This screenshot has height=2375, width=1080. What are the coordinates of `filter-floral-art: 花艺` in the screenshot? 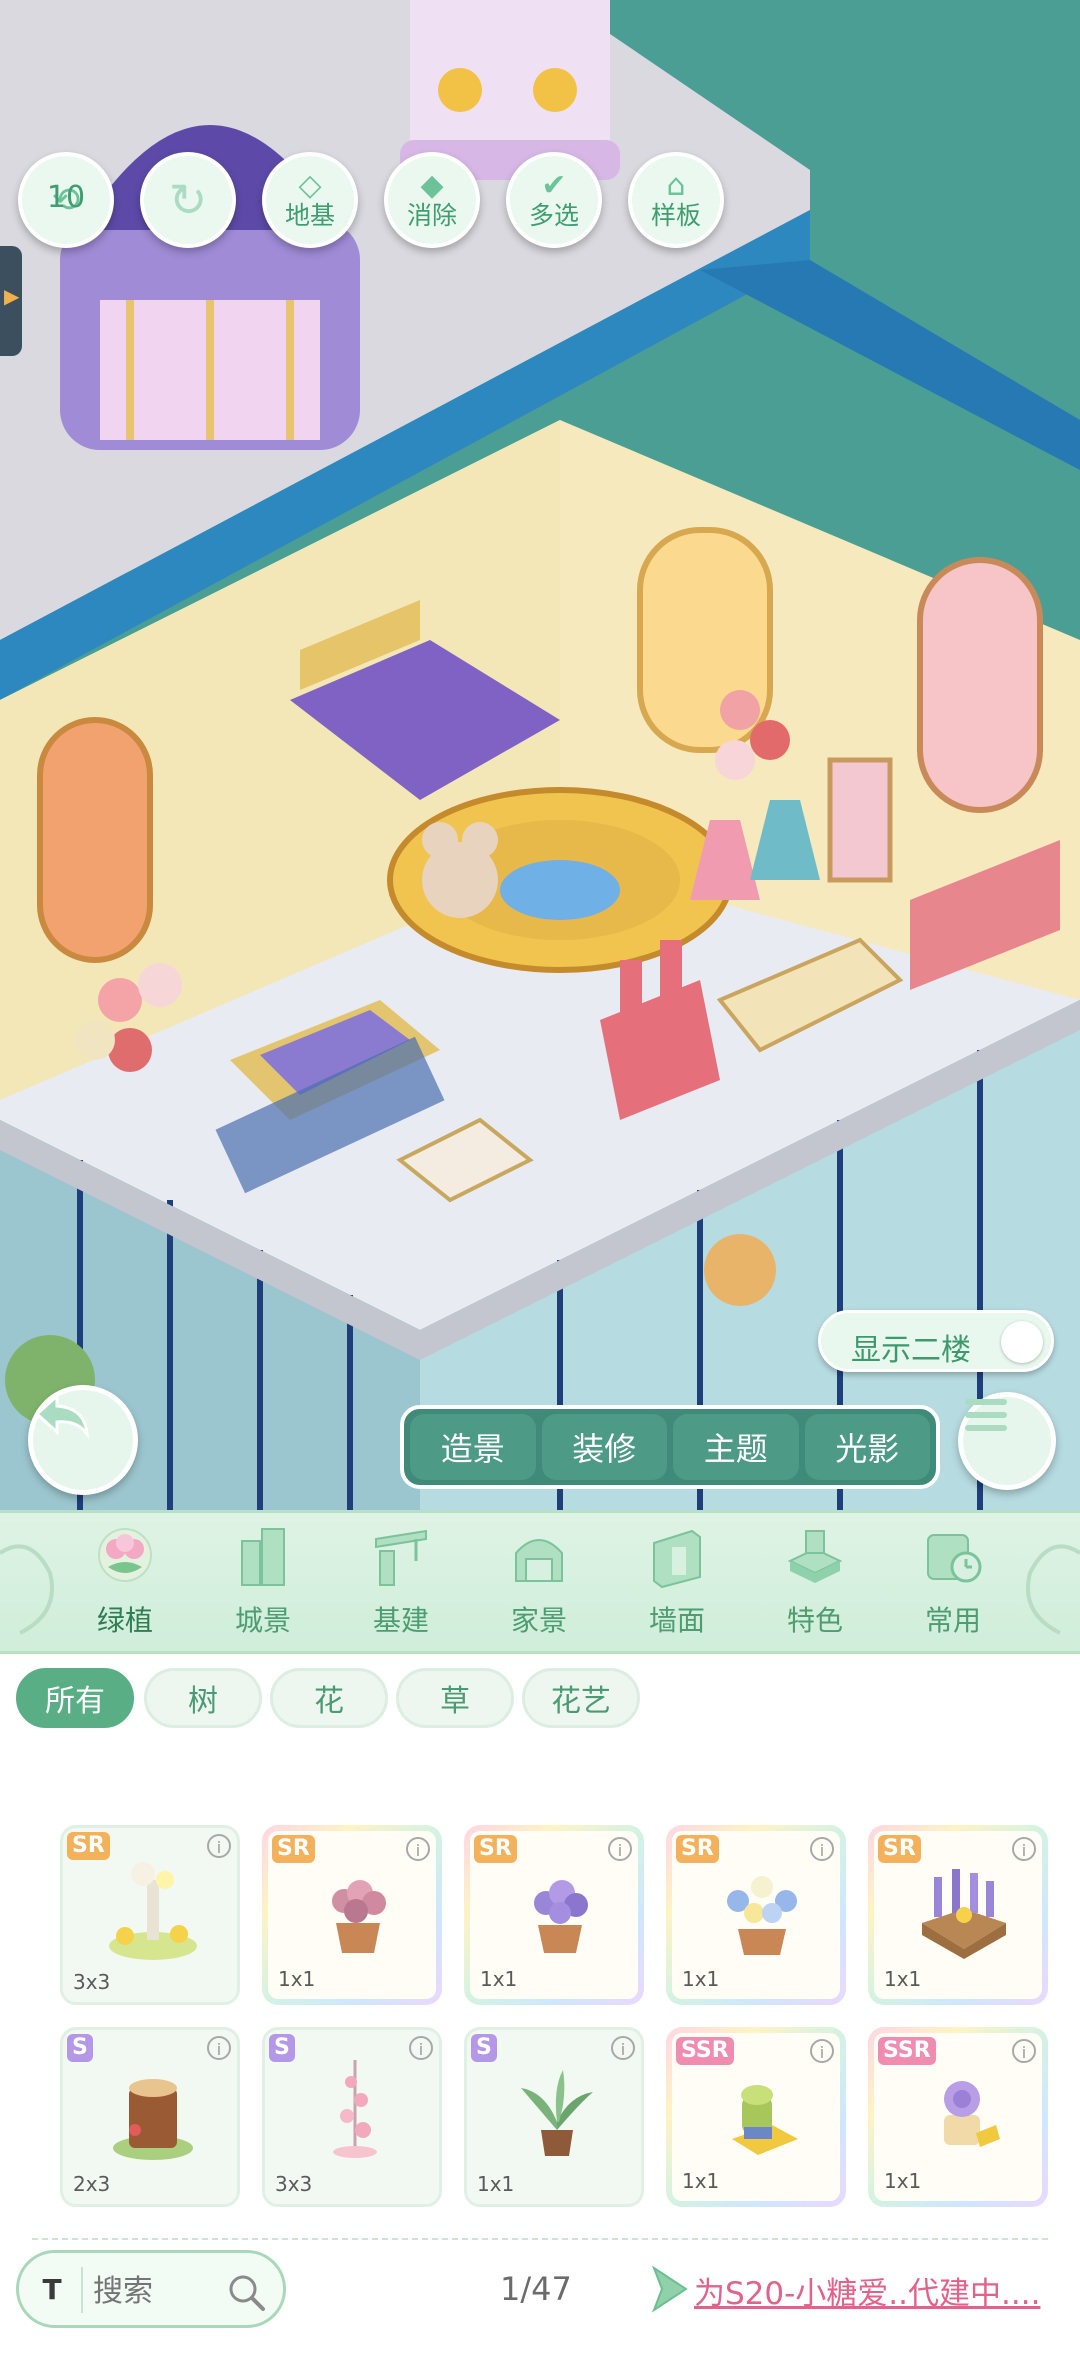 It's located at (581, 1698).